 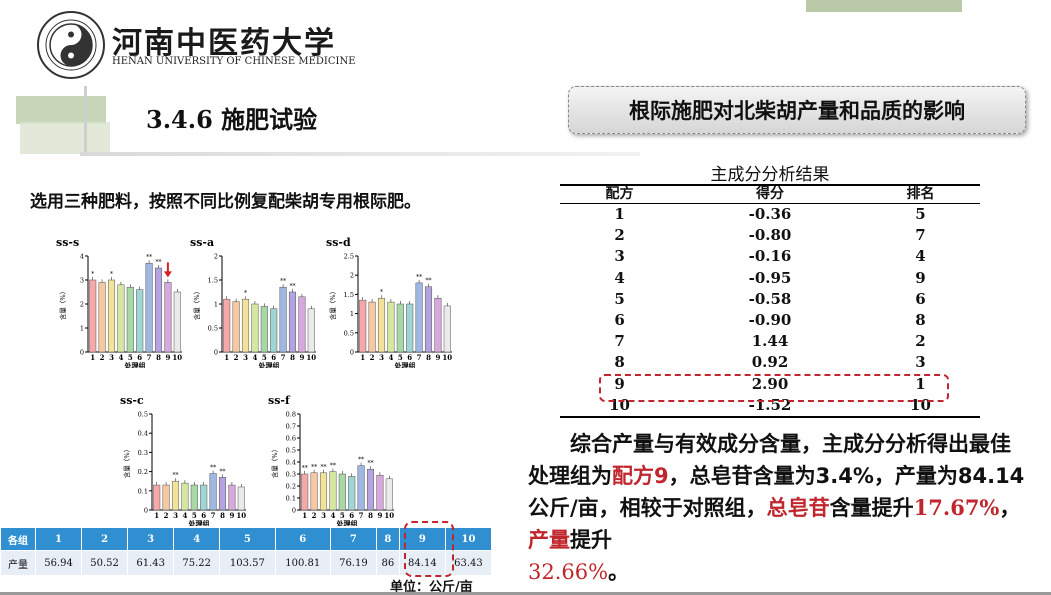 I want to click on yield-cell: 100.81, so click(x=302, y=563).